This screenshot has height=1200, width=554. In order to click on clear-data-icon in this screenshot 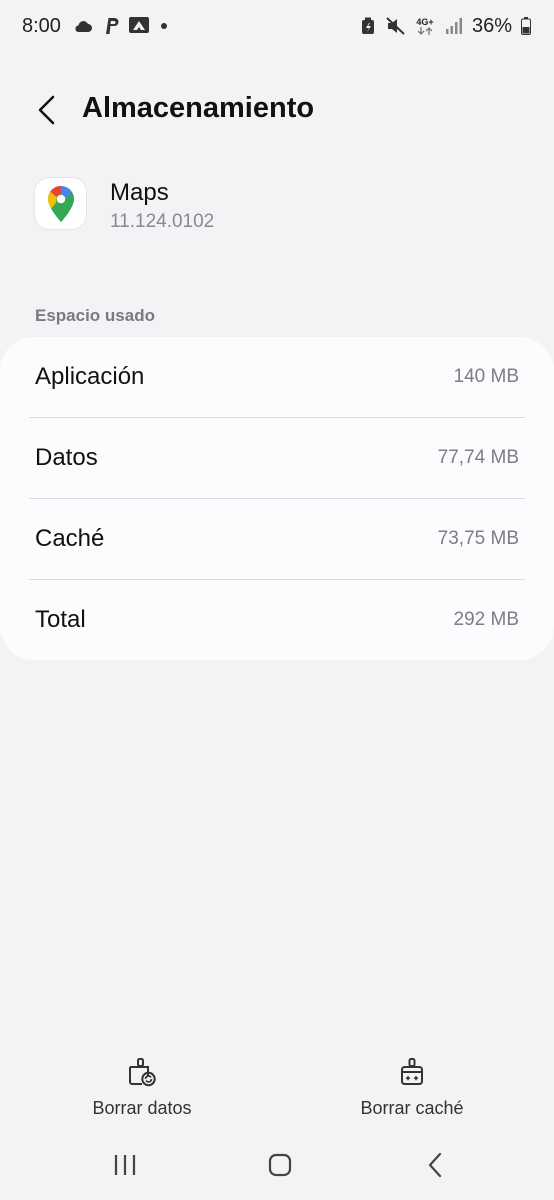, I will do `click(142, 1072)`.